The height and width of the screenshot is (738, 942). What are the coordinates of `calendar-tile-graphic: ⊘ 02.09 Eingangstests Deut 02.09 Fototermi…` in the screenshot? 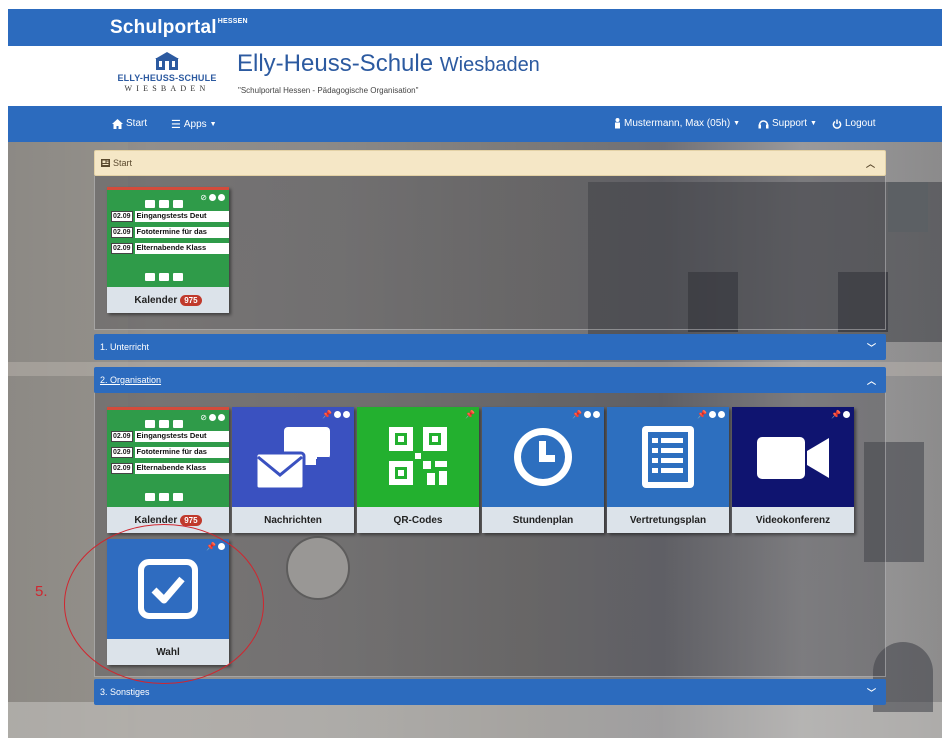 It's located at (168, 237).